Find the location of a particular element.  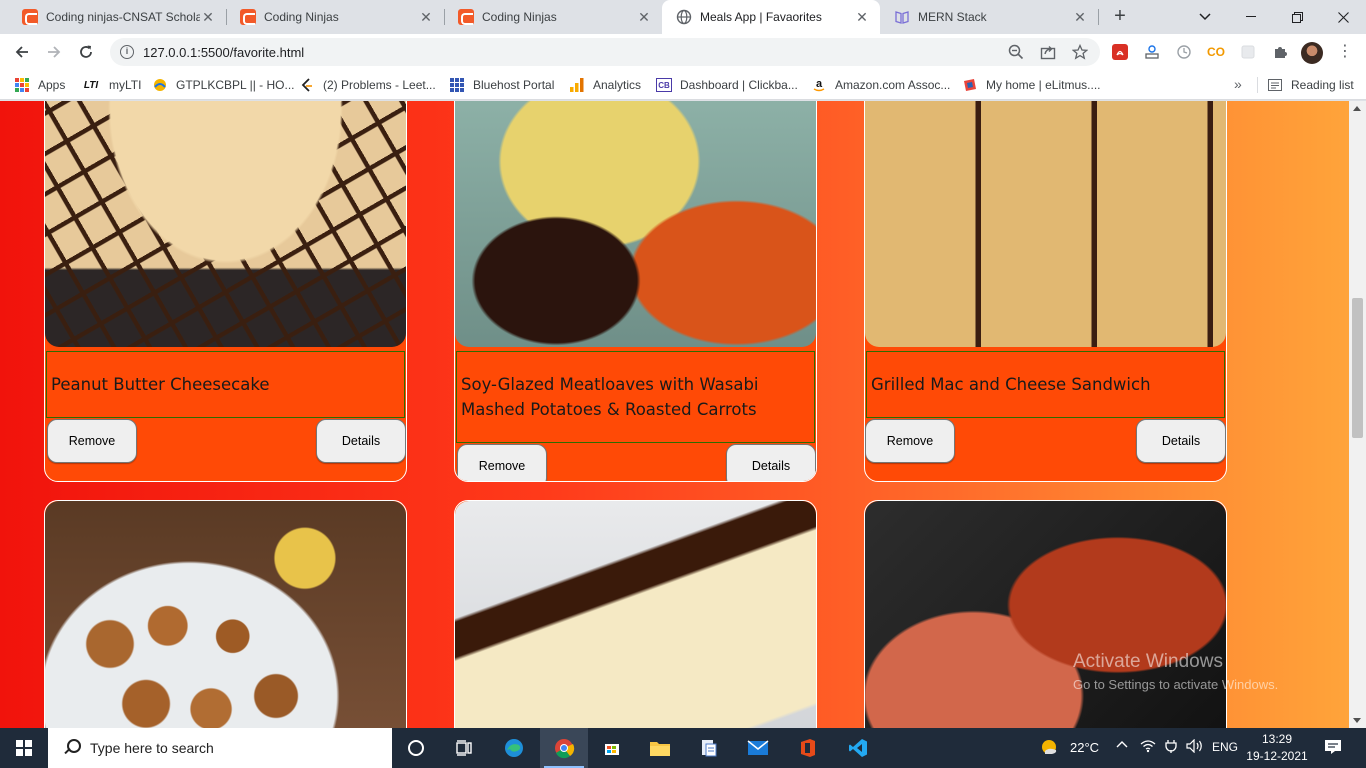

share-icon is located at coordinates (1048, 52).